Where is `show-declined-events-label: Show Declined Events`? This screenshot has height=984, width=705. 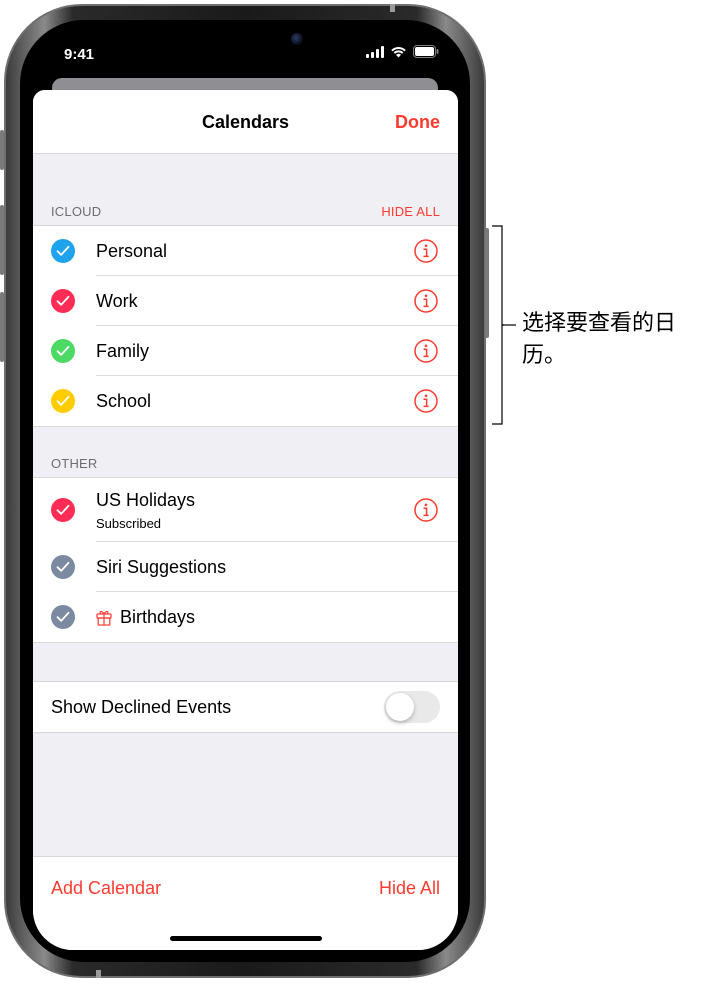 show-declined-events-label: Show Declined Events is located at coordinates (141, 707).